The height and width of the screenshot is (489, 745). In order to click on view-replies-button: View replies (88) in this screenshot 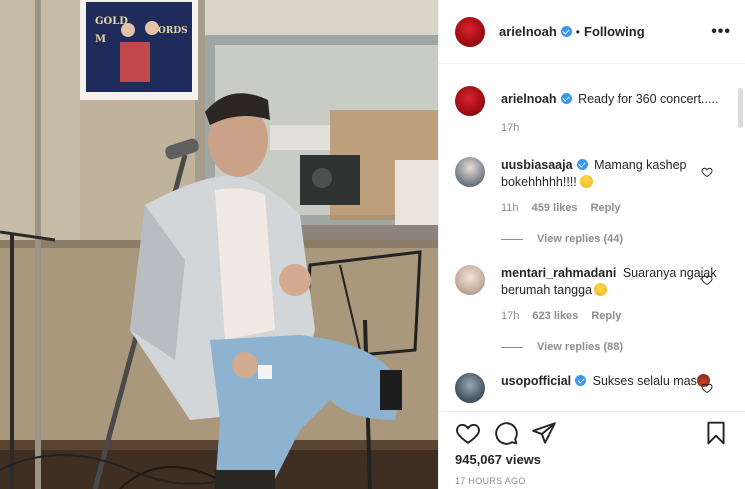, I will do `click(615, 347)`.